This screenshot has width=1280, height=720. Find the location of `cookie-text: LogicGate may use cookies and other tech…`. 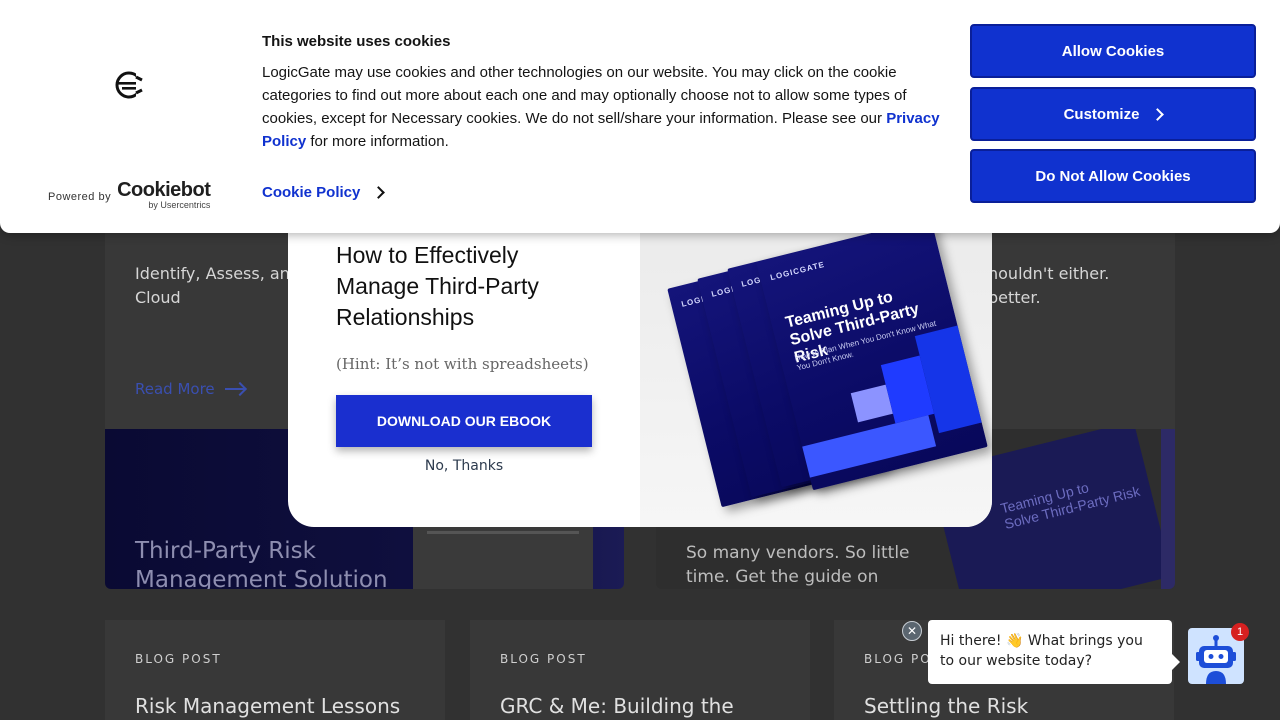

cookie-text: LogicGate may use cookies and other tech… is located at coordinates (584, 95).